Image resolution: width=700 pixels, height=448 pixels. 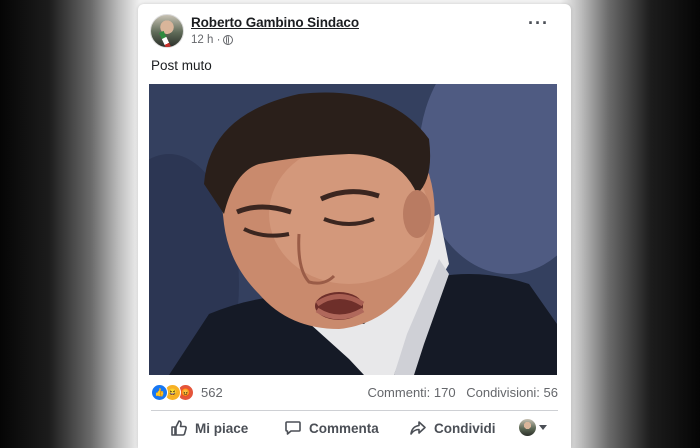 What do you see at coordinates (228, 40) in the screenshot?
I see `globe-icon` at bounding box center [228, 40].